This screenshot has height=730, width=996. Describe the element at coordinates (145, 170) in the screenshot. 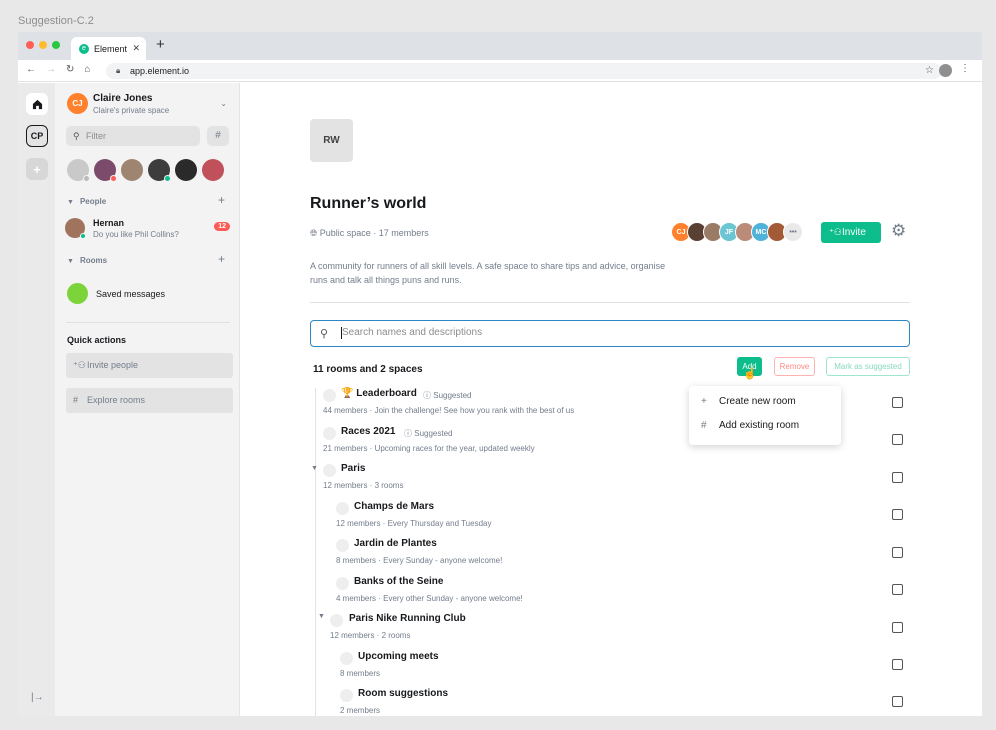

I see `recent-avatars` at that location.